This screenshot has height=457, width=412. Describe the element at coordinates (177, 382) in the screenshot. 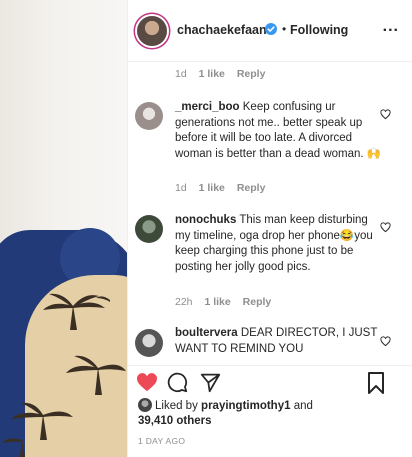

I see `comment-icon` at that location.